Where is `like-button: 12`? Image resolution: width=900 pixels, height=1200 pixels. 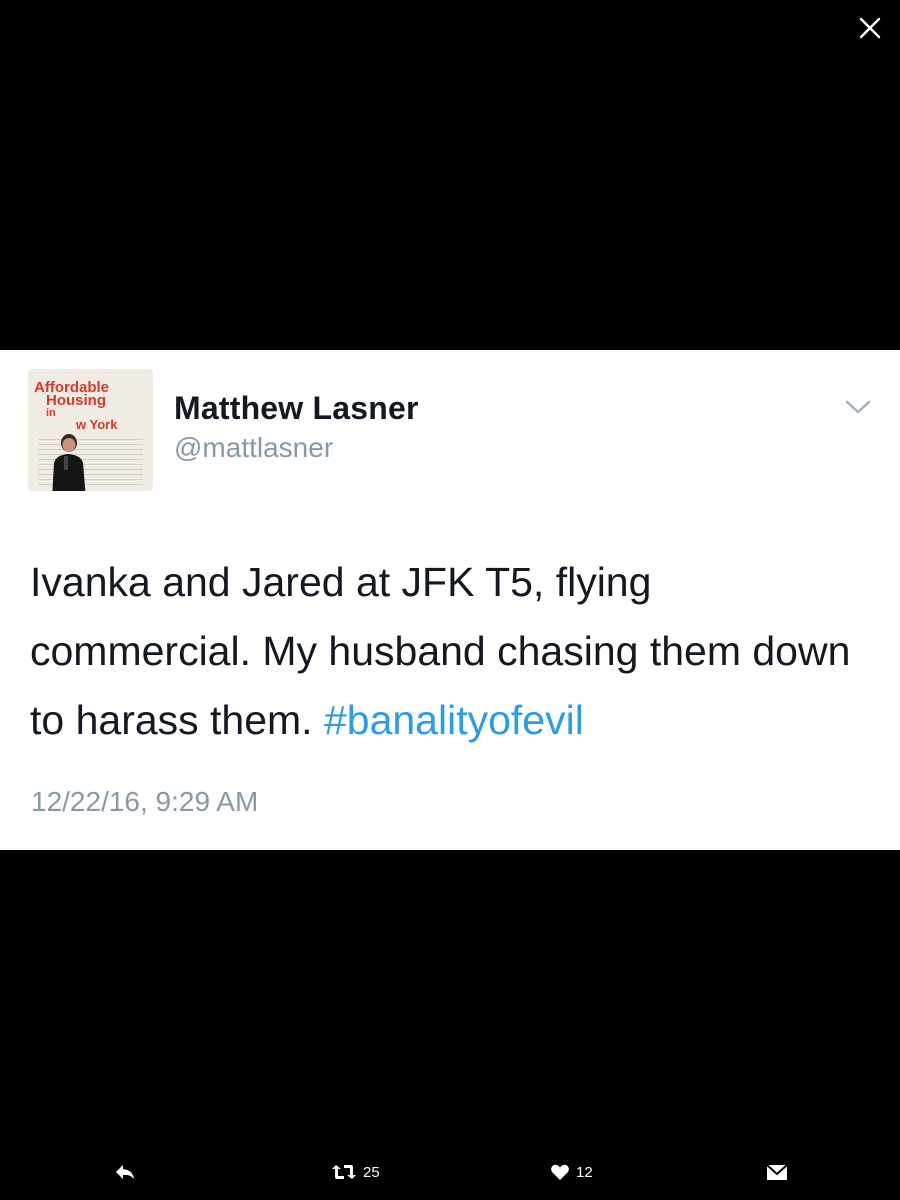
like-button: 12 is located at coordinates (571, 1172).